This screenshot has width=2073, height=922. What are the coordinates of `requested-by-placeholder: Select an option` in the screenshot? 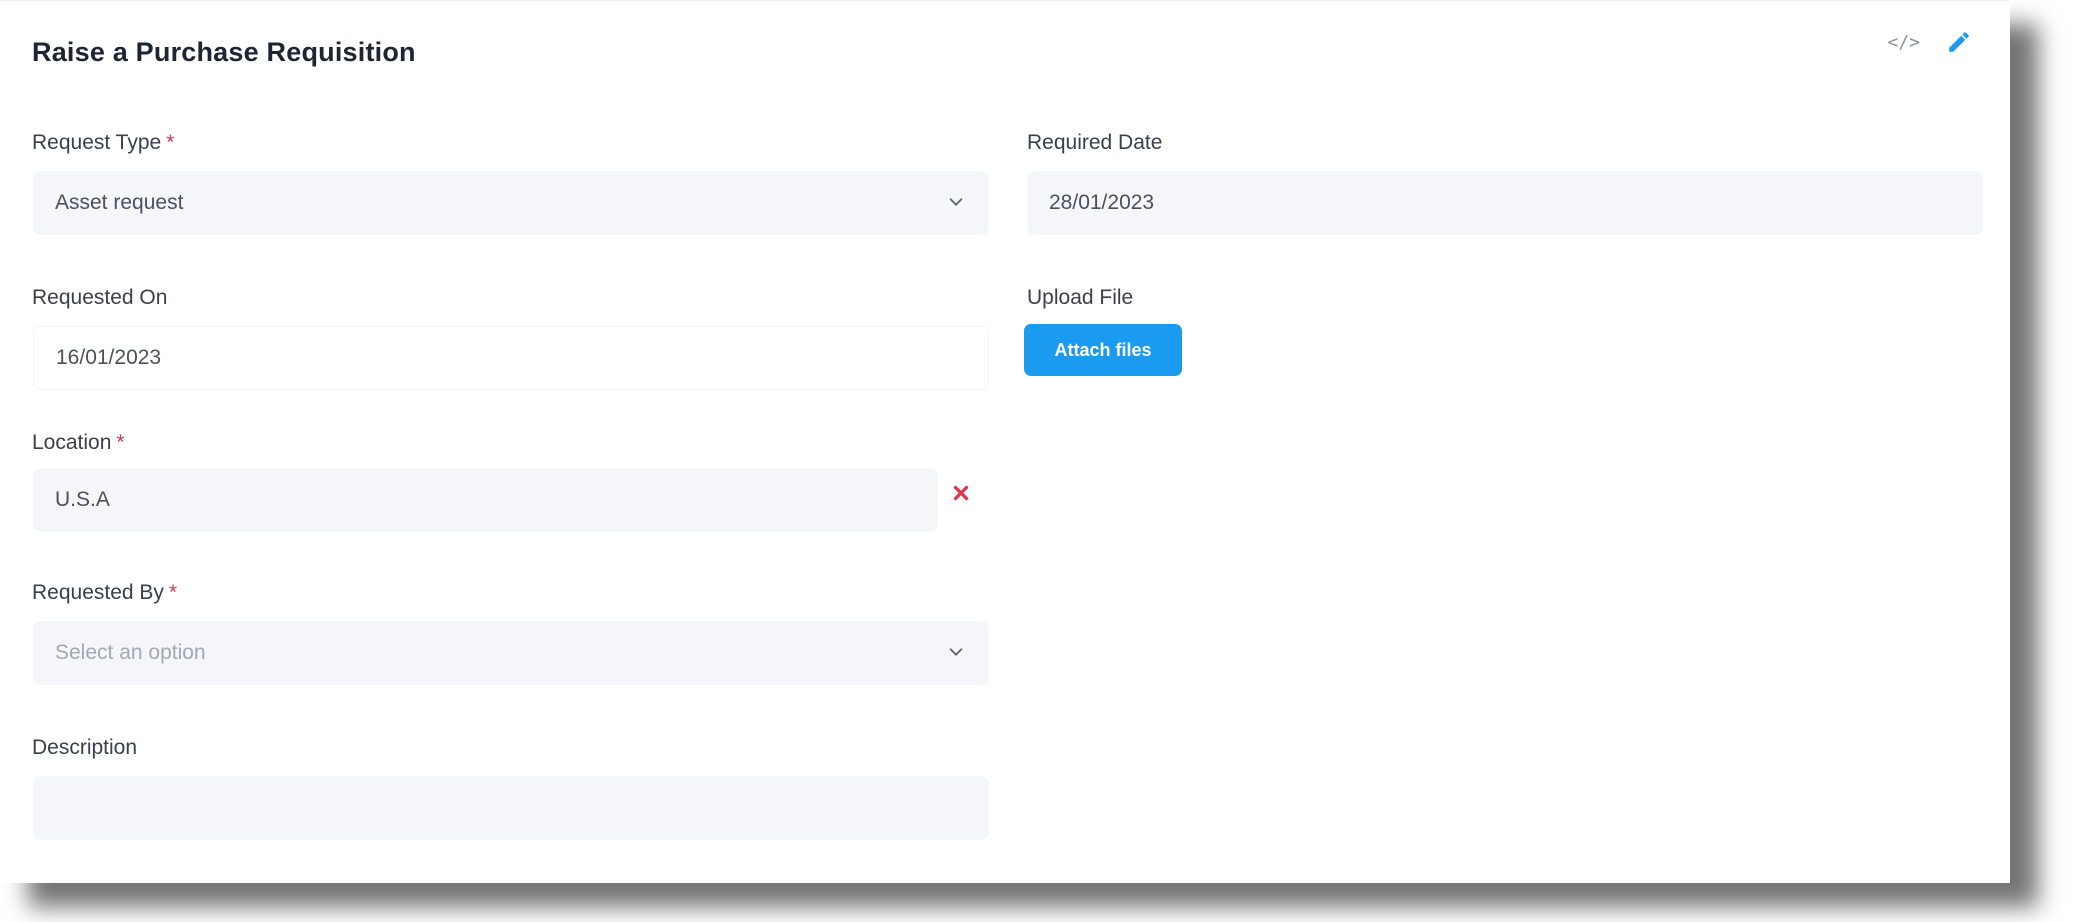 It's located at (130, 652).